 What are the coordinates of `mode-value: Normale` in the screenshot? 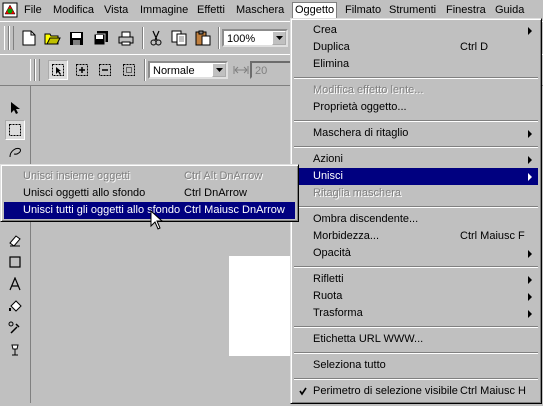 It's located at (174, 71).